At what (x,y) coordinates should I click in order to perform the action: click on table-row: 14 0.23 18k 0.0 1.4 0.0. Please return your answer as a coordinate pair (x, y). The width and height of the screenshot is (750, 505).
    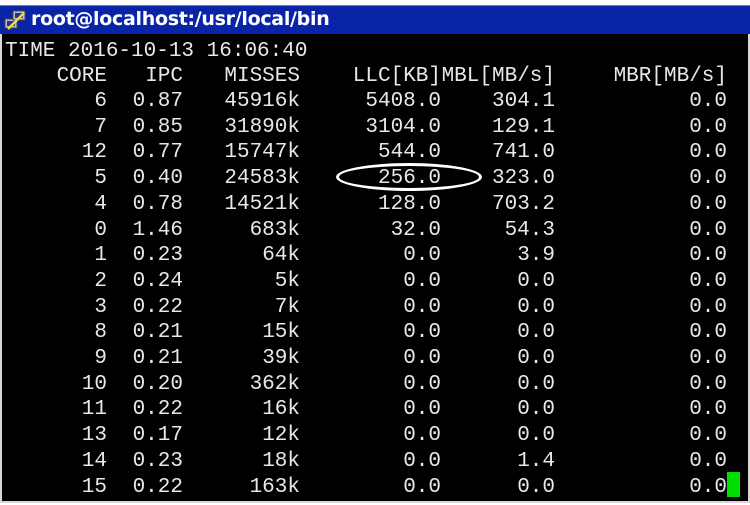
    Looking at the image, I should click on (375, 462).